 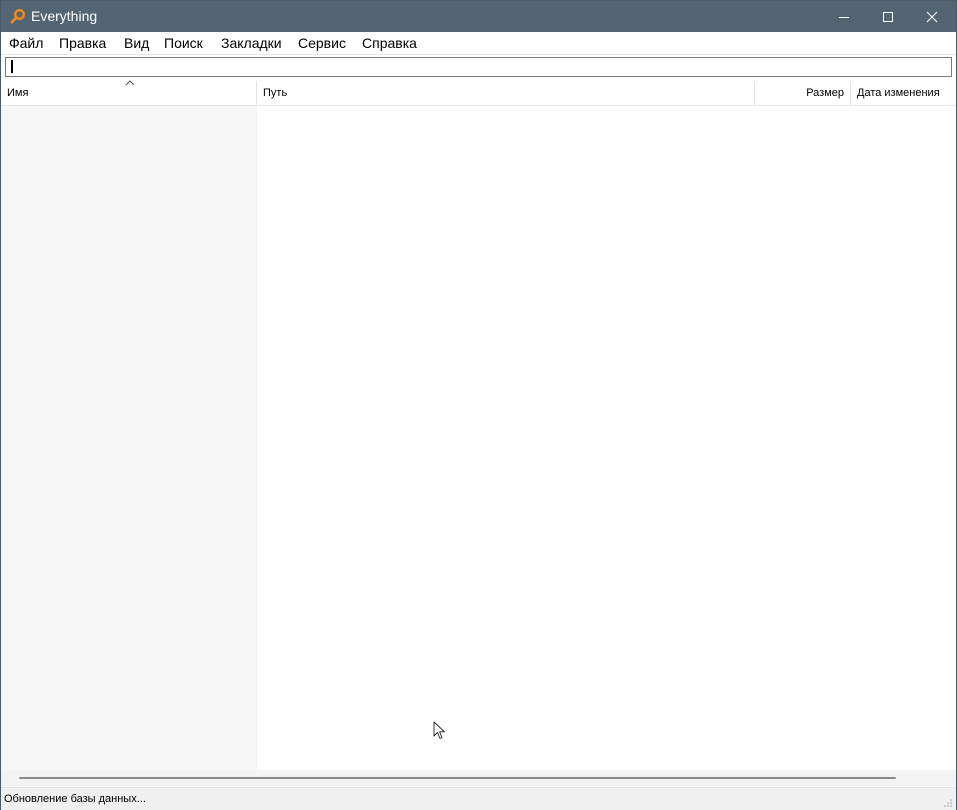 What do you see at coordinates (803, 93) in the screenshot?
I see `column-header-size: Размер` at bounding box center [803, 93].